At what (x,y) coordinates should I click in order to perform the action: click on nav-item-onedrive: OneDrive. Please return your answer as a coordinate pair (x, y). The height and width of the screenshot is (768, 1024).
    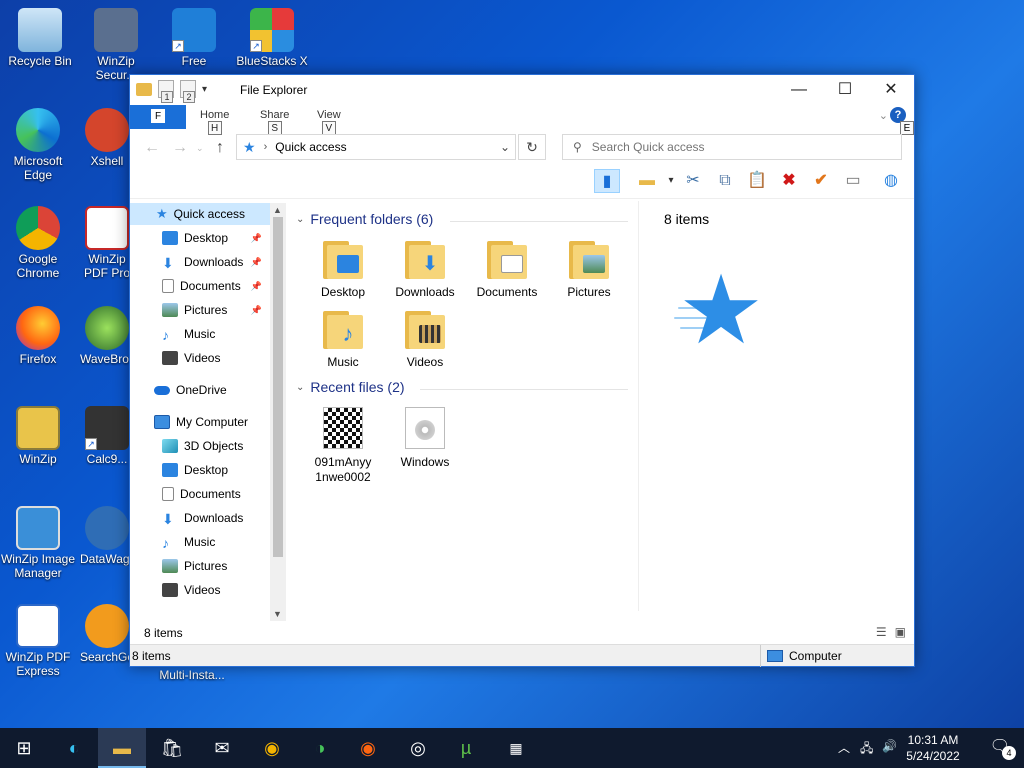
    Looking at the image, I should click on (212, 390).